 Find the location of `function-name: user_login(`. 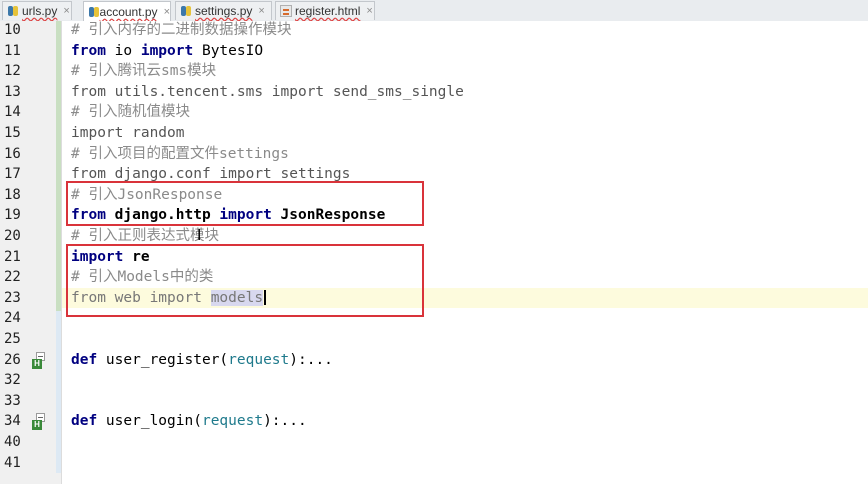

function-name: user_login( is located at coordinates (149, 421).